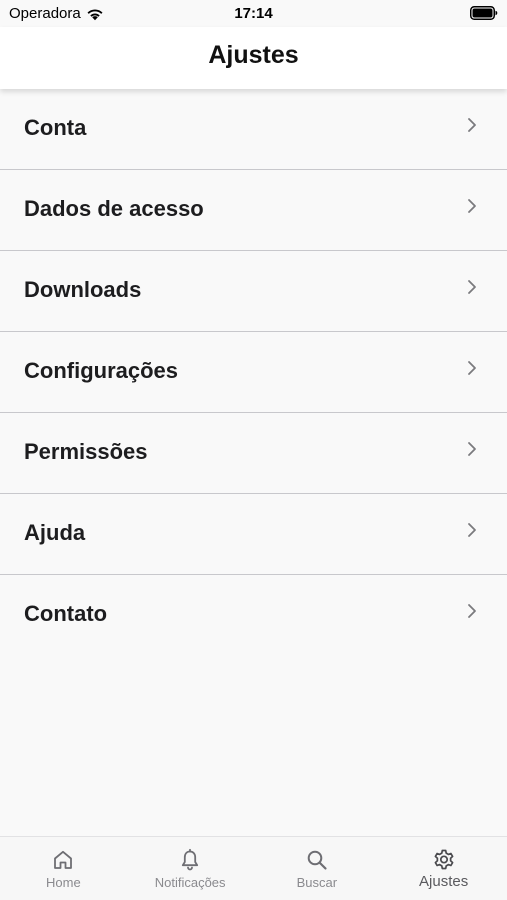 This screenshot has height=900, width=507. What do you see at coordinates (86, 451) in the screenshot?
I see `settings-item-label: Permissões` at bounding box center [86, 451].